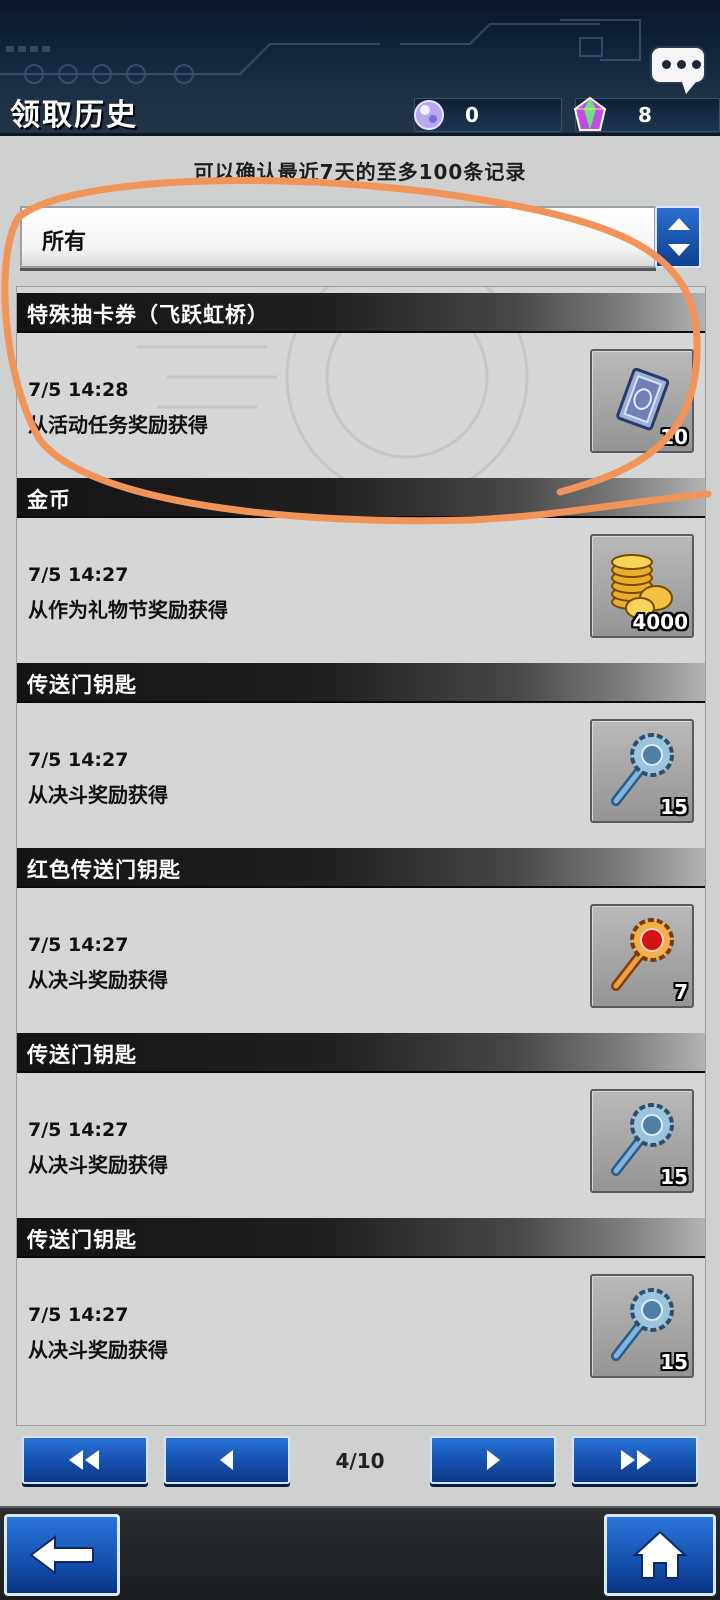  I want to click on previous-page-button, so click(227, 1460).